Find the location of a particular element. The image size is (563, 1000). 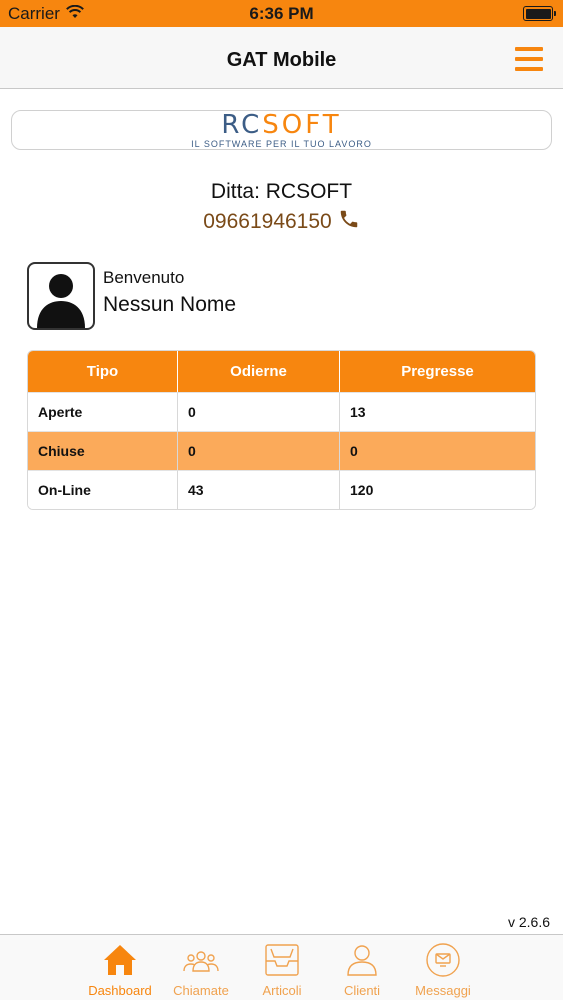

tab-label: Chiamate is located at coordinates (201, 990).